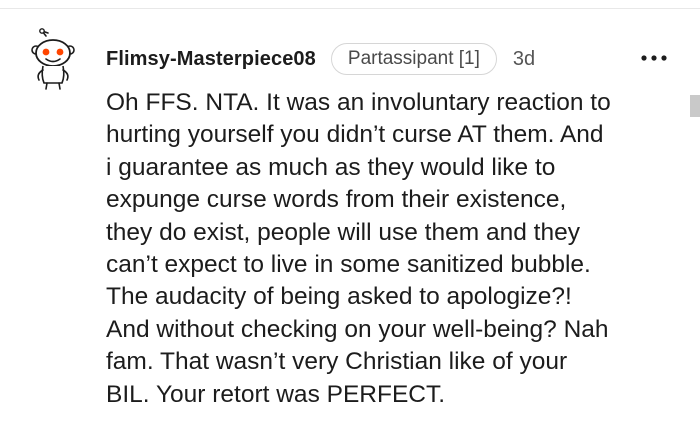  I want to click on comment-header: Flimsy-Masterpiece08 Partassipant [1] 3d, so click(320, 59).